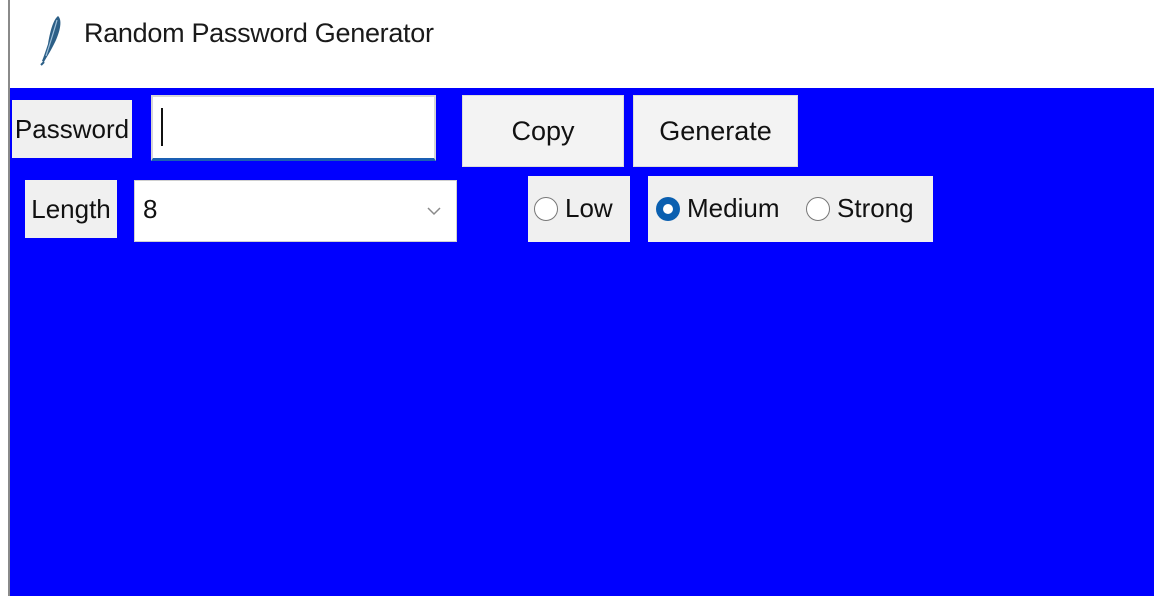 This screenshot has height=596, width=1154. What do you see at coordinates (434, 211) in the screenshot?
I see `chevron-down-icon` at bounding box center [434, 211].